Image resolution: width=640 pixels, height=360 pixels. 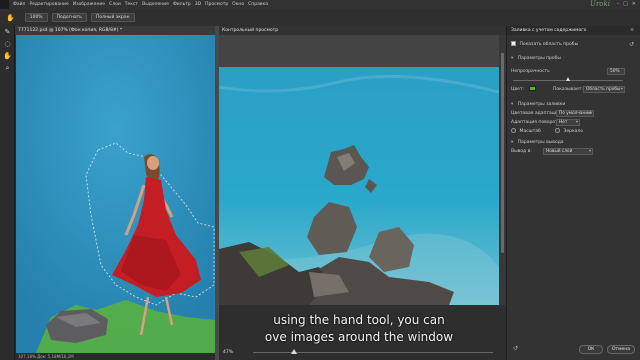 I want to click on rotation-adapt-value: Нет, so click(x=563, y=122).